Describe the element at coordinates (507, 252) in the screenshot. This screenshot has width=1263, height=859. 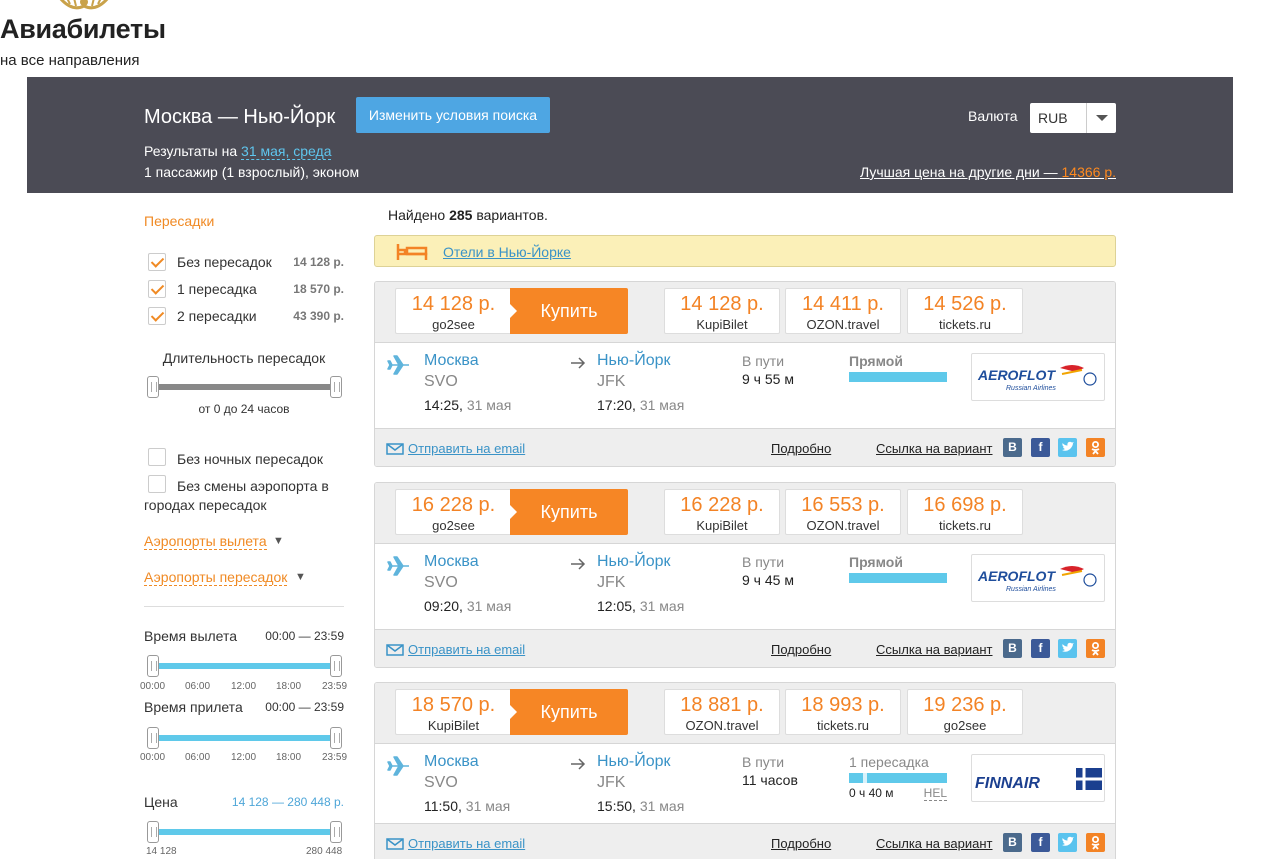
I see `hotels-link: Отели в Нью-Йорке` at that location.